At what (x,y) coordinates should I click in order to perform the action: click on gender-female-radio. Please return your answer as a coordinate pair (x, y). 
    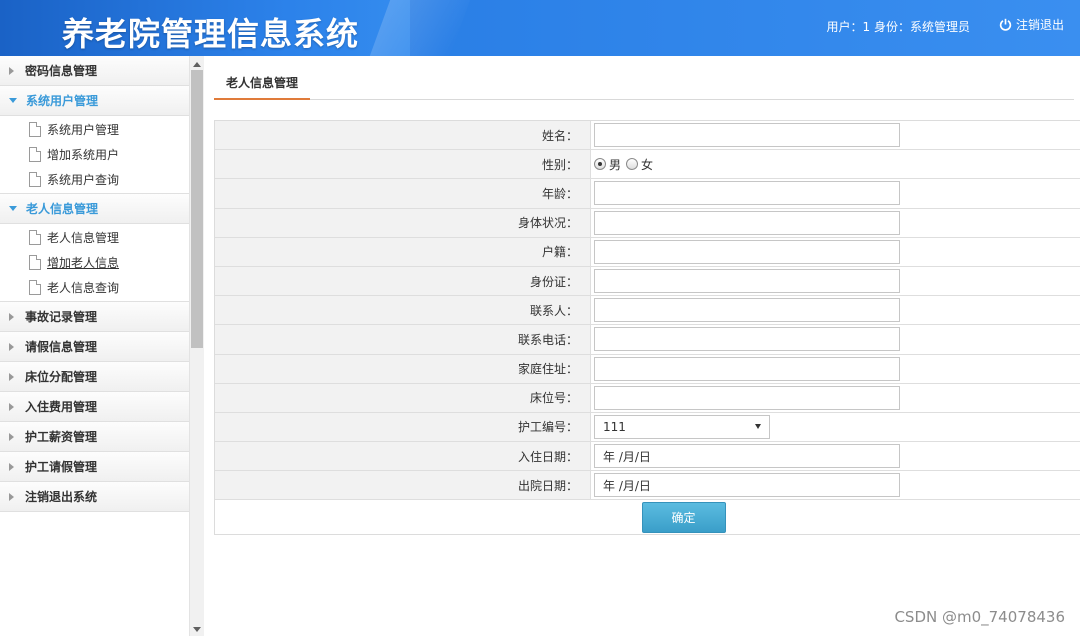
    Looking at the image, I should click on (632, 164).